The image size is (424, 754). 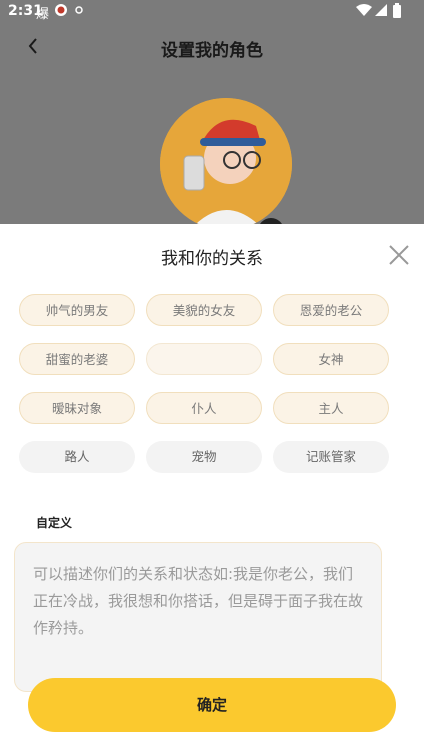 I want to click on top-bar: 设置我的角色, so click(x=212, y=47).